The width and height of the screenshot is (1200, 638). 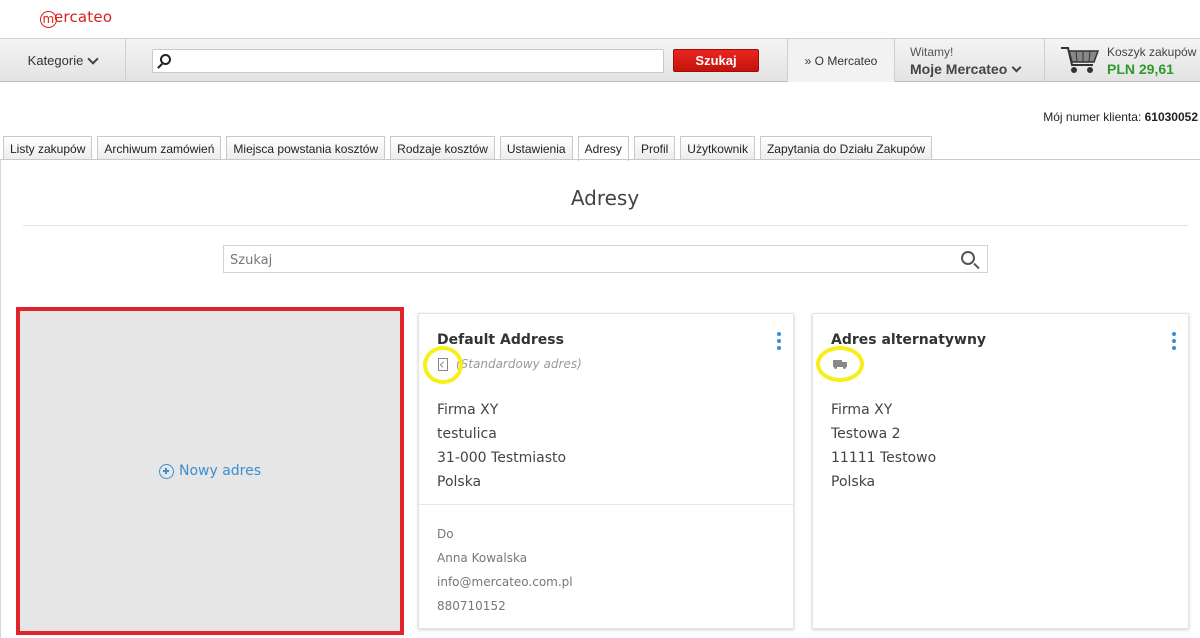 I want to click on title-divider, so click(x=605, y=225).